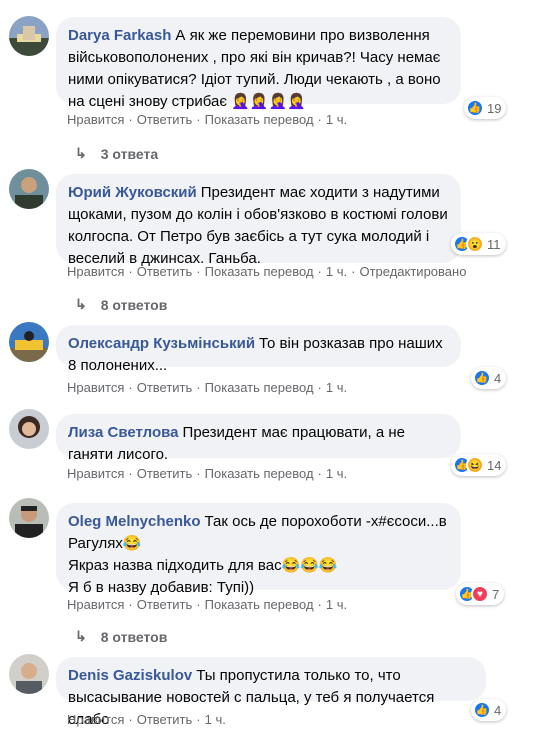  What do you see at coordinates (268, 101) in the screenshot?
I see `facepalm-emoji: 🤦‍♀️🤦‍♀️🤦‍♀️🤦‍♀️` at bounding box center [268, 101].